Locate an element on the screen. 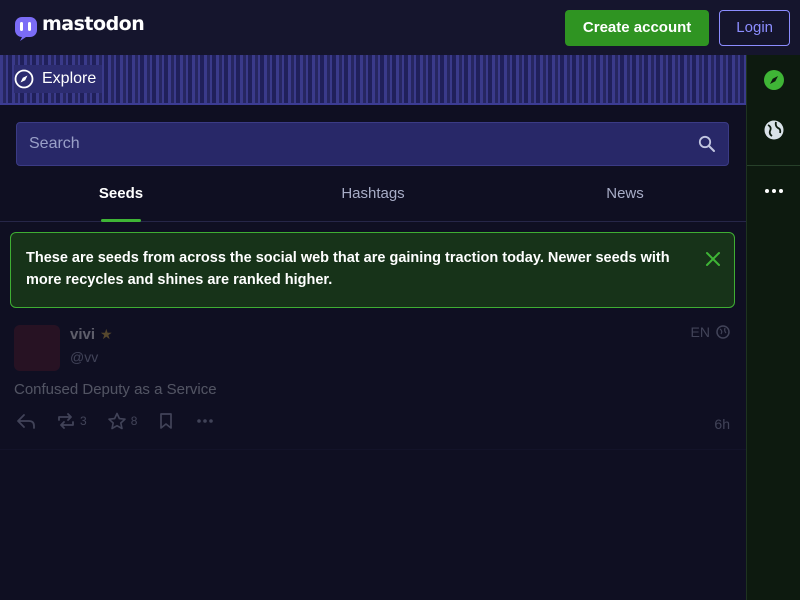 The width and height of the screenshot is (800, 600). star-icon is located at coordinates (116, 421).